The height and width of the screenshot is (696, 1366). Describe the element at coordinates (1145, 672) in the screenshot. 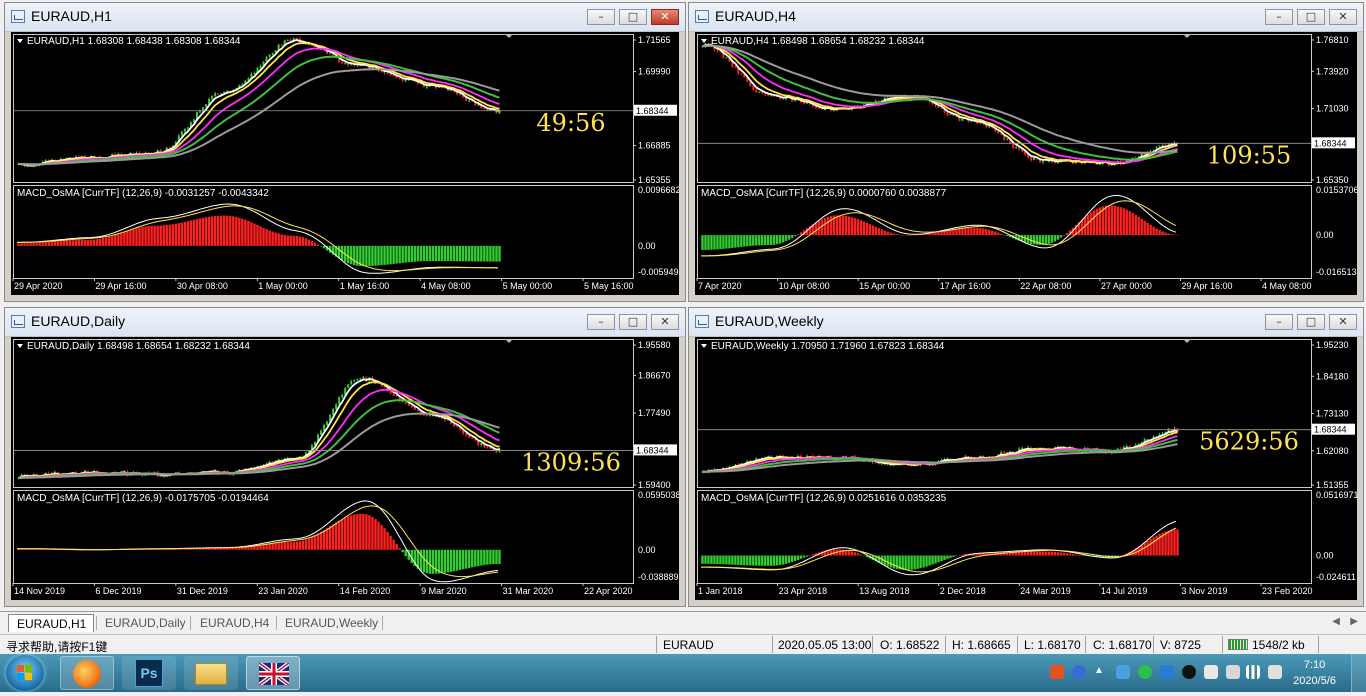

I see `wechat-icon` at that location.